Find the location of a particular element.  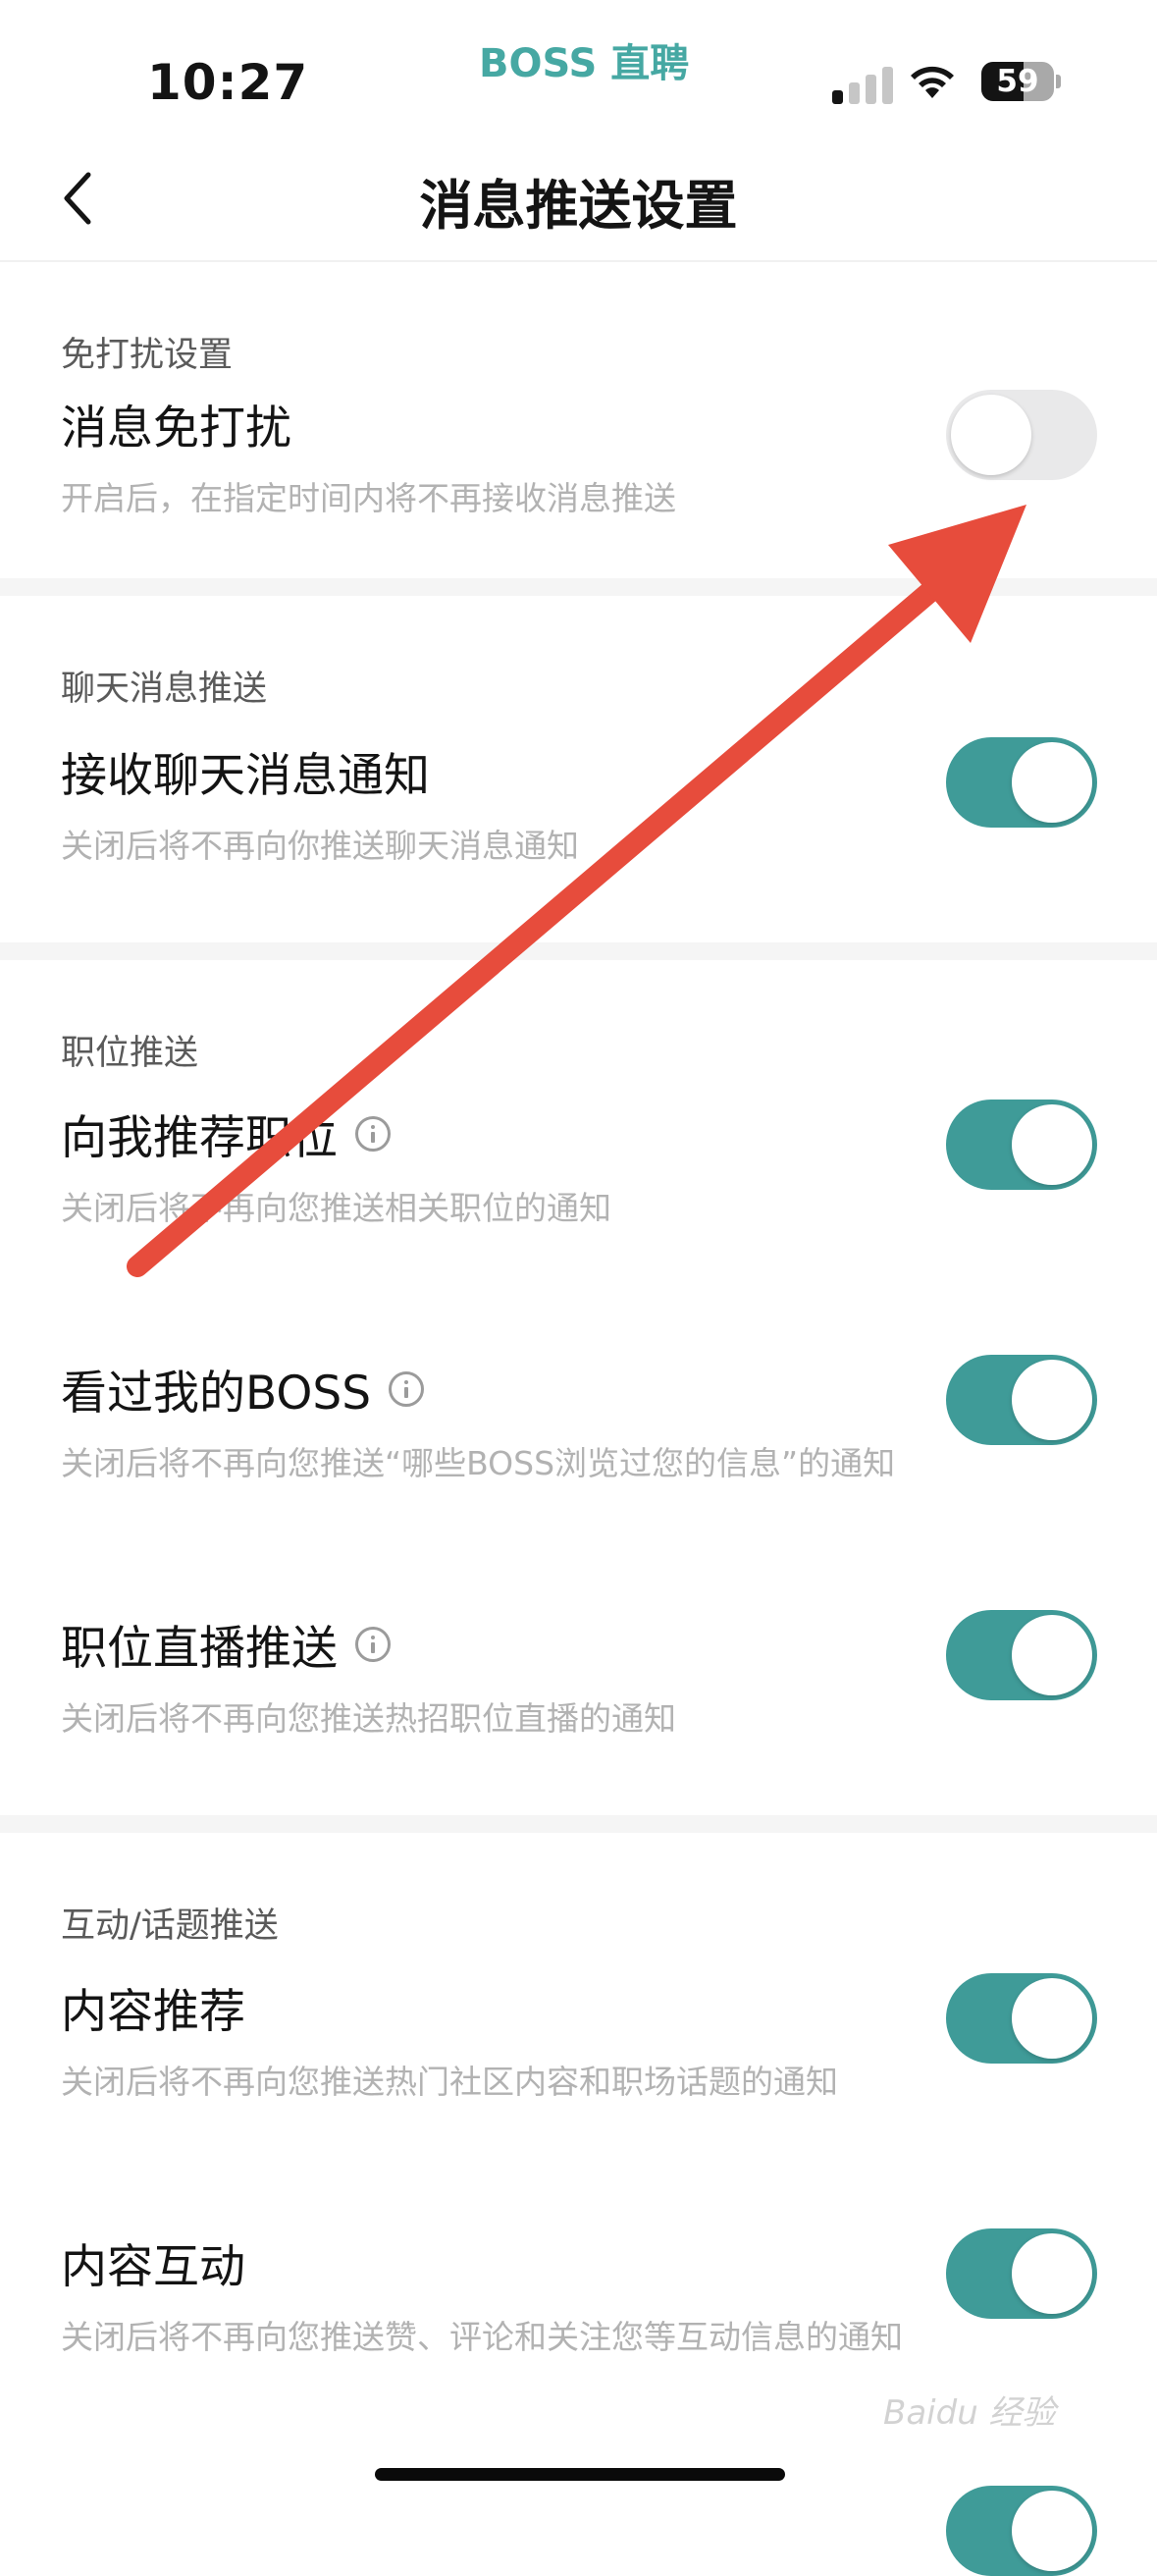

battery-tip is located at coordinates (1058, 81).